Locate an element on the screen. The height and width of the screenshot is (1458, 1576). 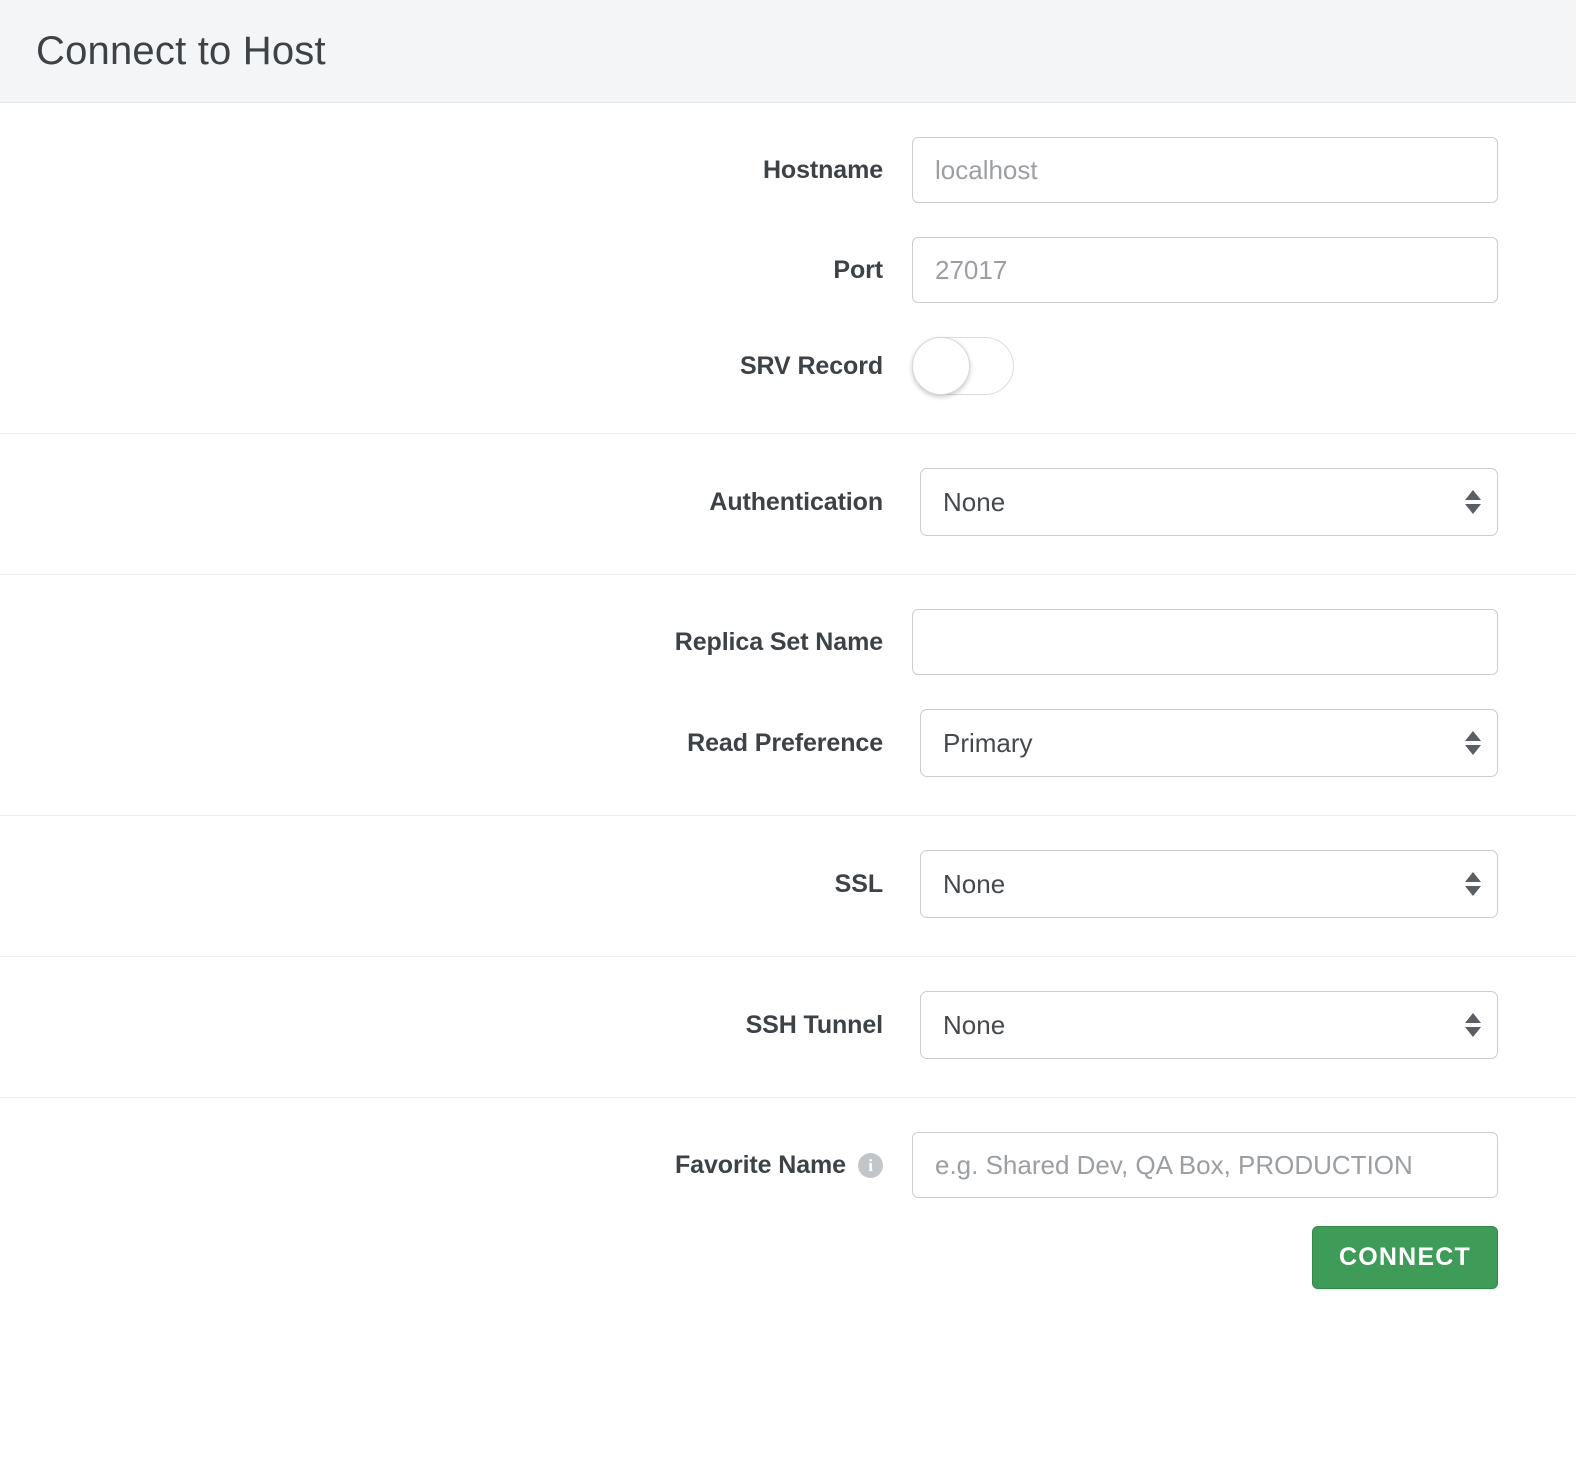
window-header: Connect to Host is located at coordinates (788, 51).